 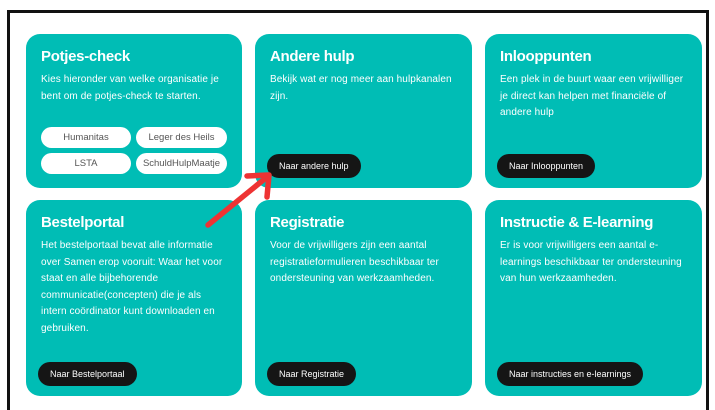 What do you see at coordinates (312, 56) in the screenshot?
I see `card-title: Andere hulp` at bounding box center [312, 56].